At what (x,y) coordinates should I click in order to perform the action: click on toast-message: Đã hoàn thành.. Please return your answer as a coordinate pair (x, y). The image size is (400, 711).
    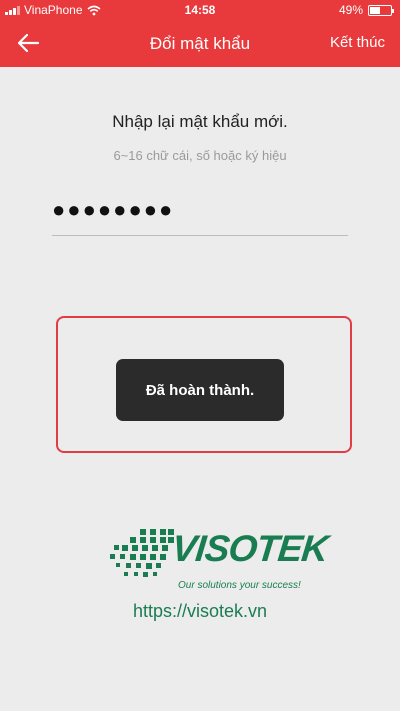
    Looking at the image, I should click on (200, 390).